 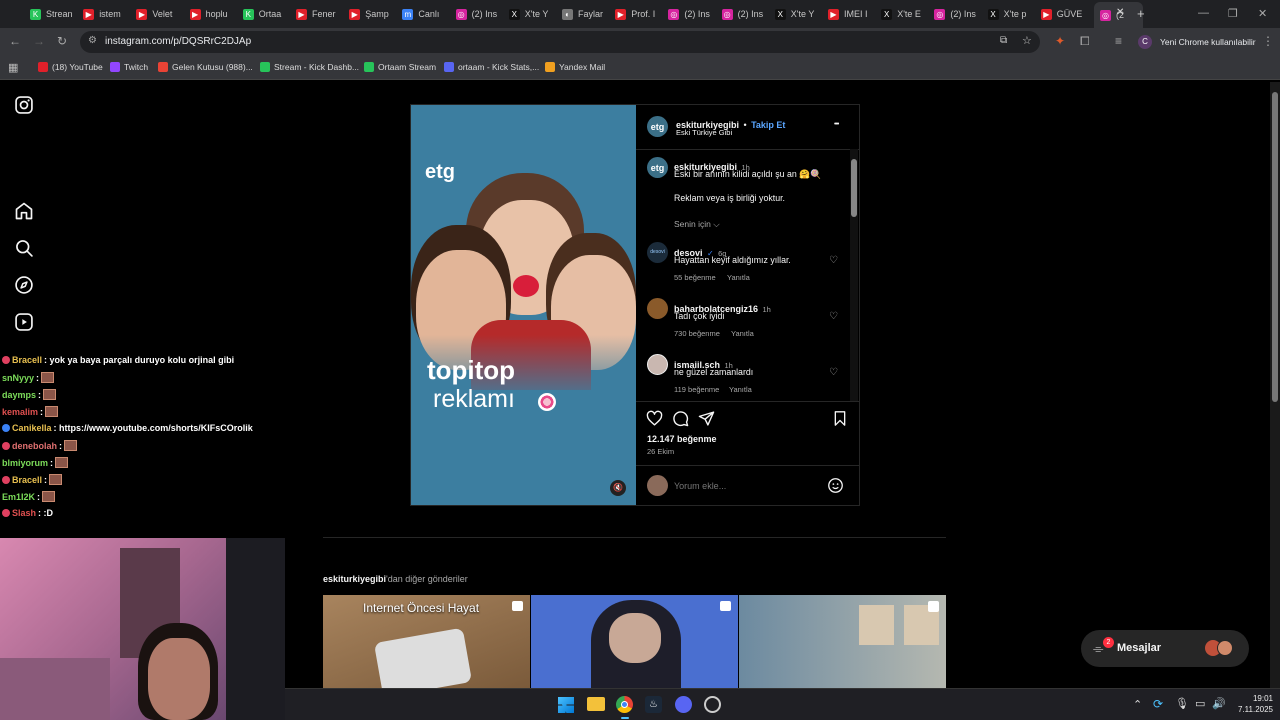 I want to click on site-info-icon: ⚙, so click(x=92, y=40).